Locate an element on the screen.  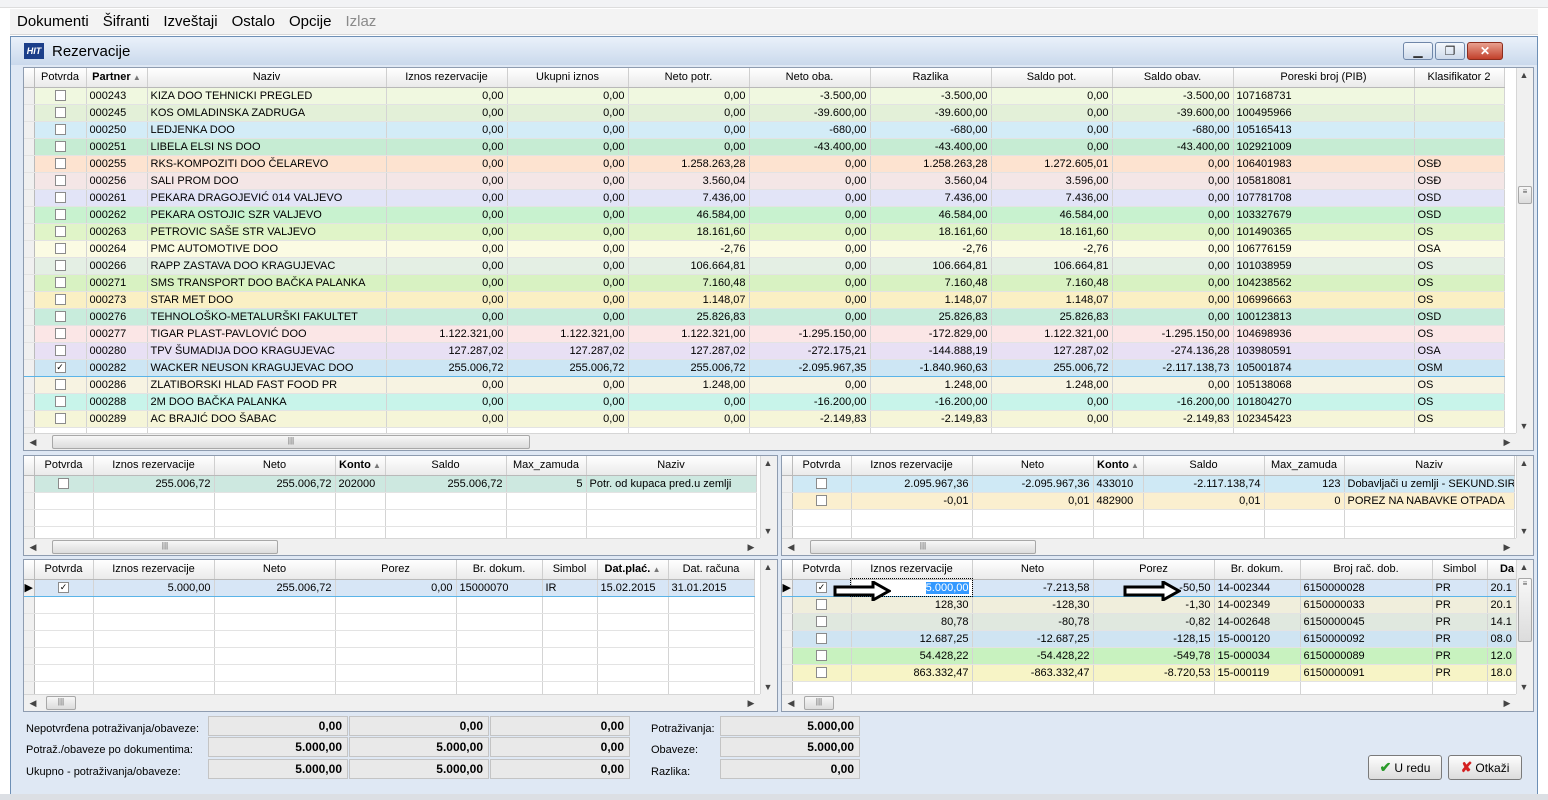
column-header: Razlika is located at coordinates (931, 78).